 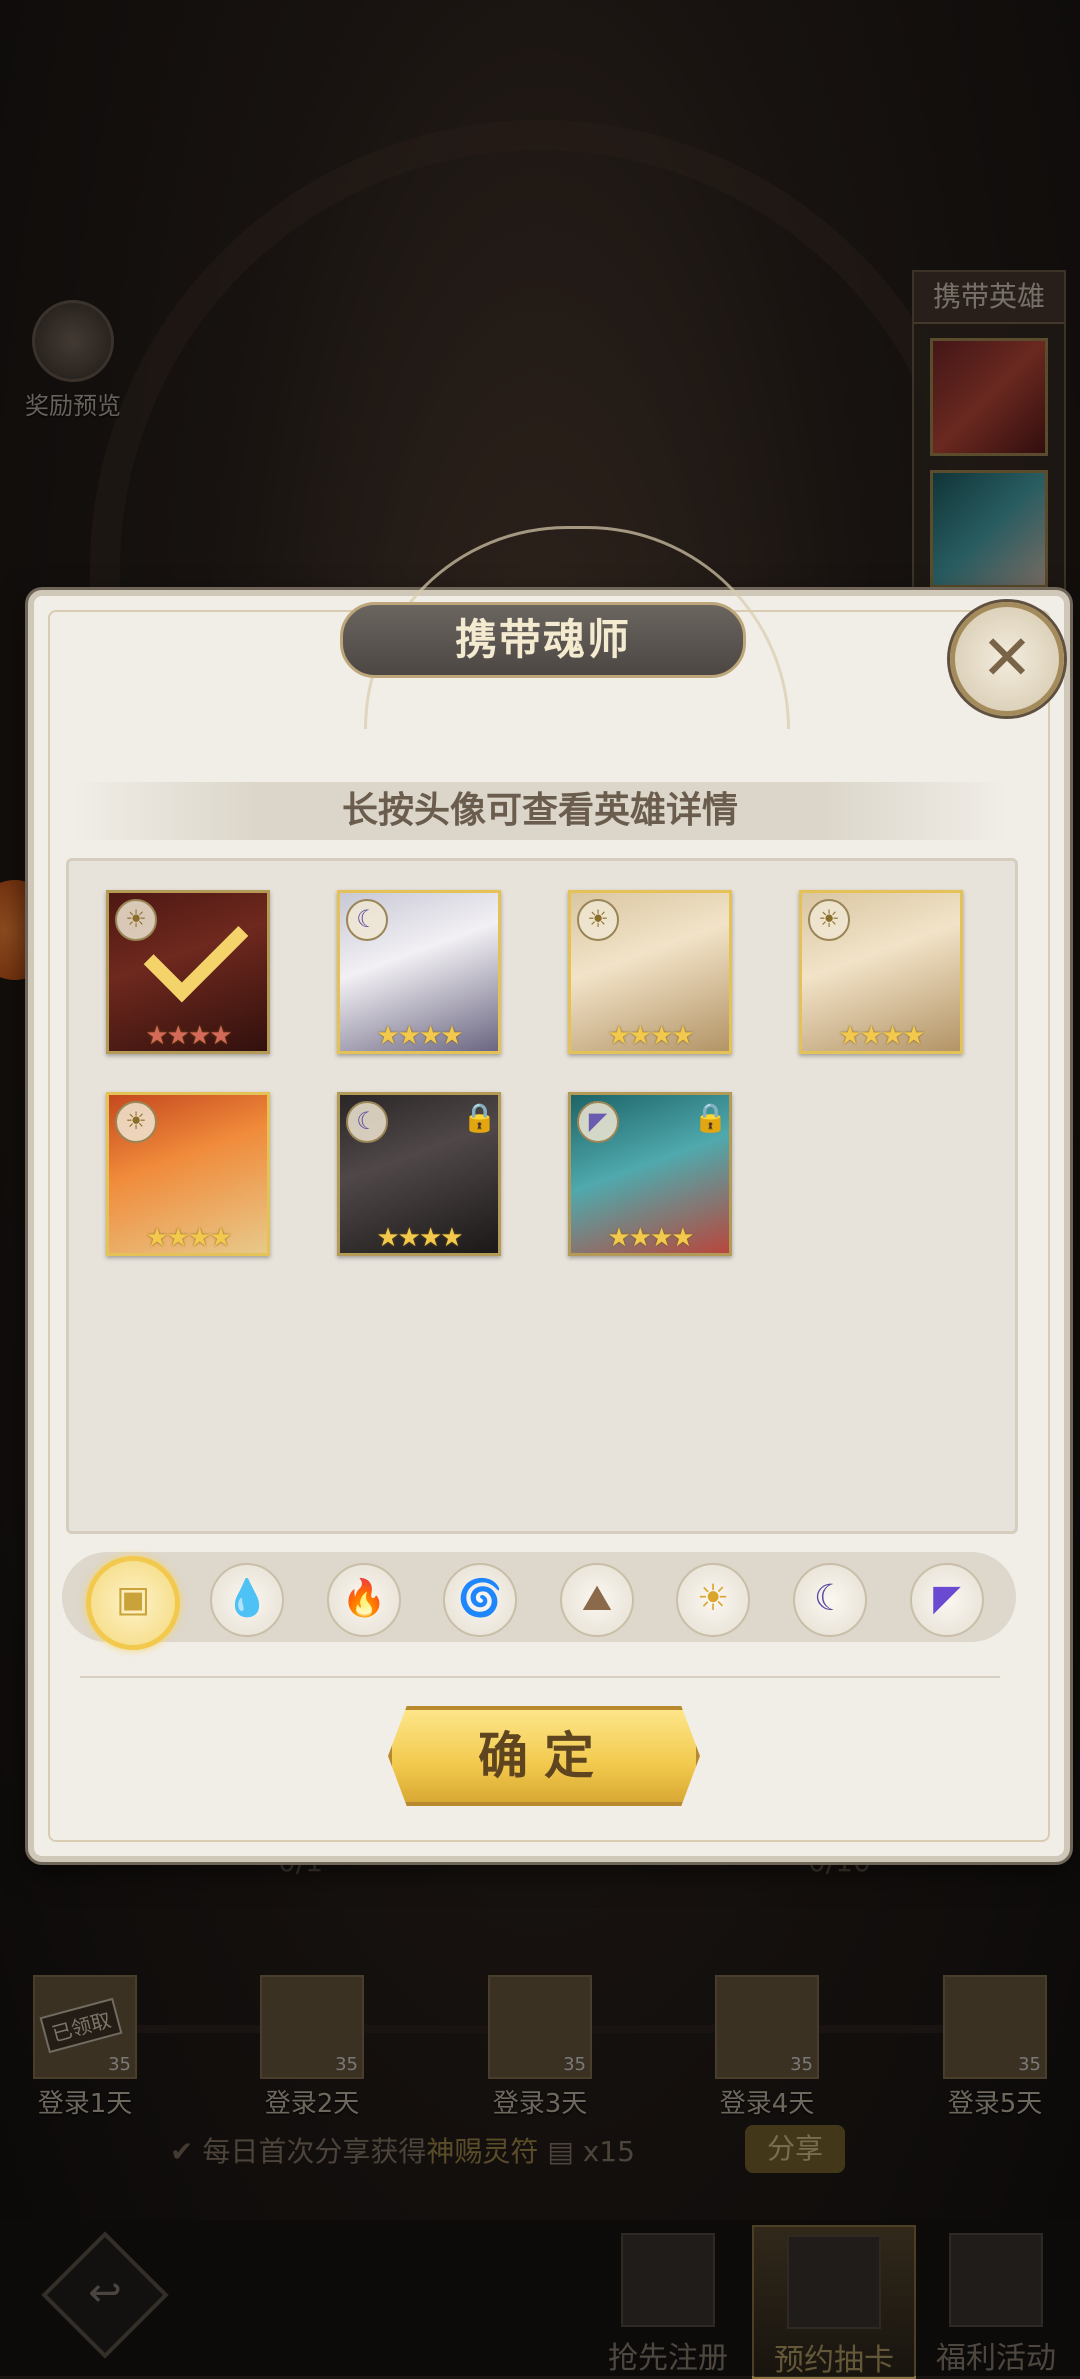 I want to click on sun-icon: ☀, so click(x=713, y=1598).